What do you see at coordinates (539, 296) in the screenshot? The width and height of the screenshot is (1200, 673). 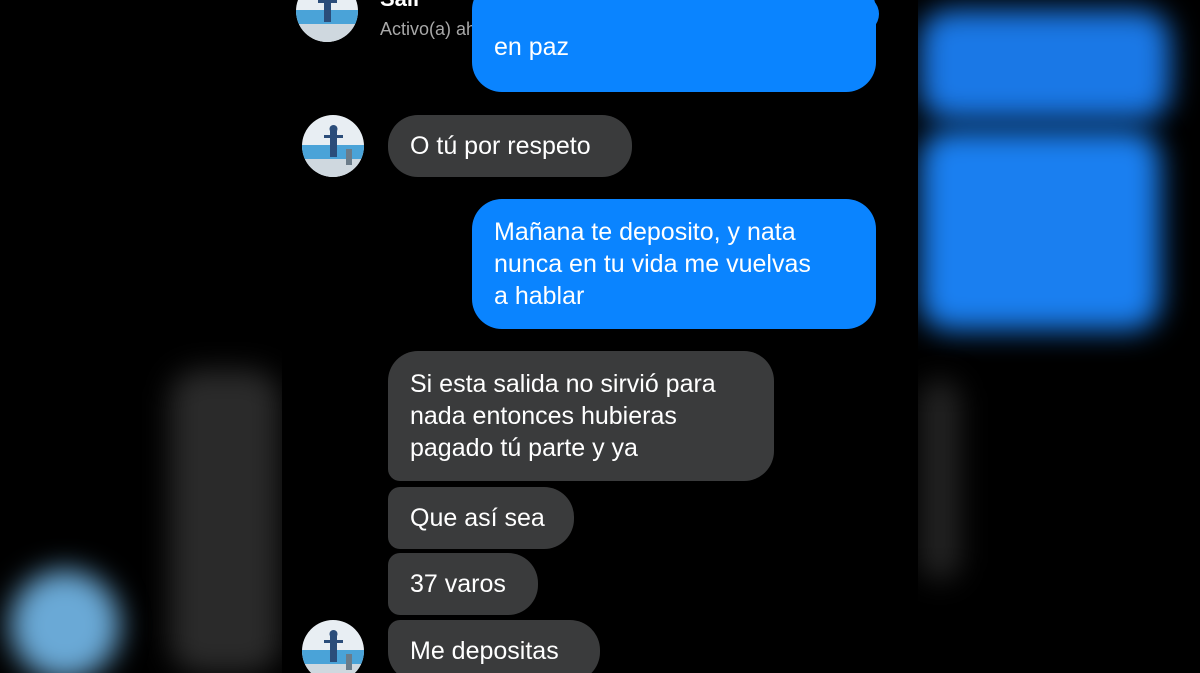 I see `message-text-line: a hablar` at bounding box center [539, 296].